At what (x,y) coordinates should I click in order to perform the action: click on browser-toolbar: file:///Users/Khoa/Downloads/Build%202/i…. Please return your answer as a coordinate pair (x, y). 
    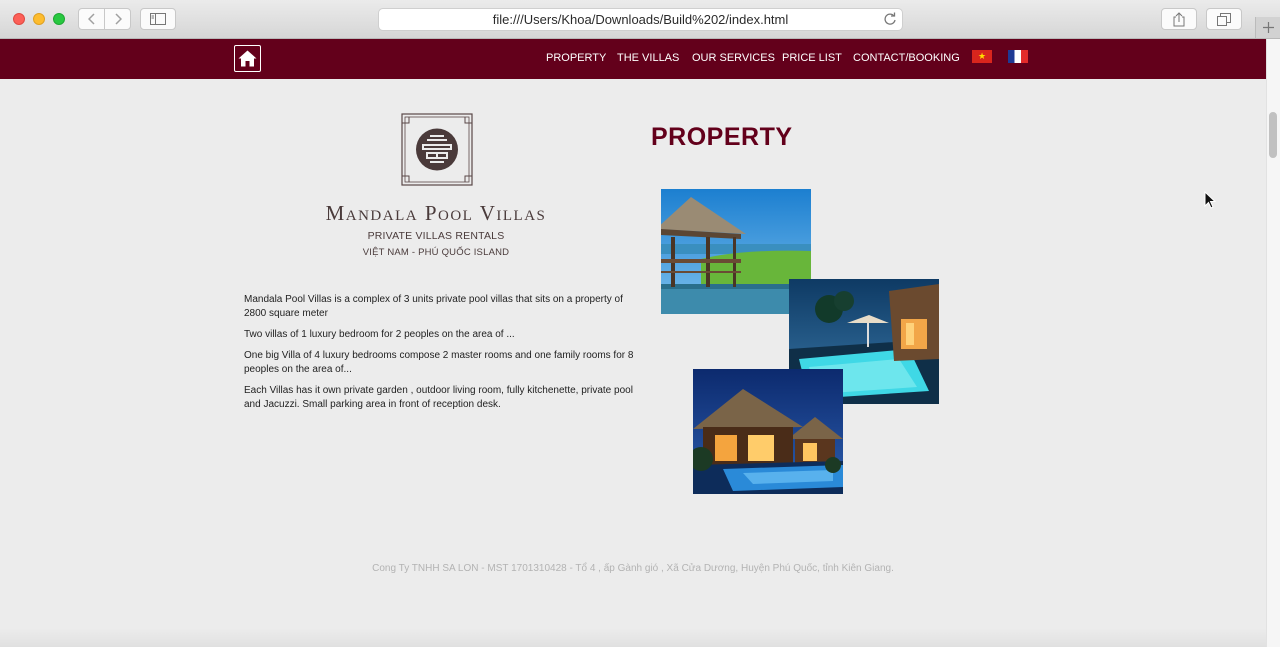
    Looking at the image, I should click on (640, 19).